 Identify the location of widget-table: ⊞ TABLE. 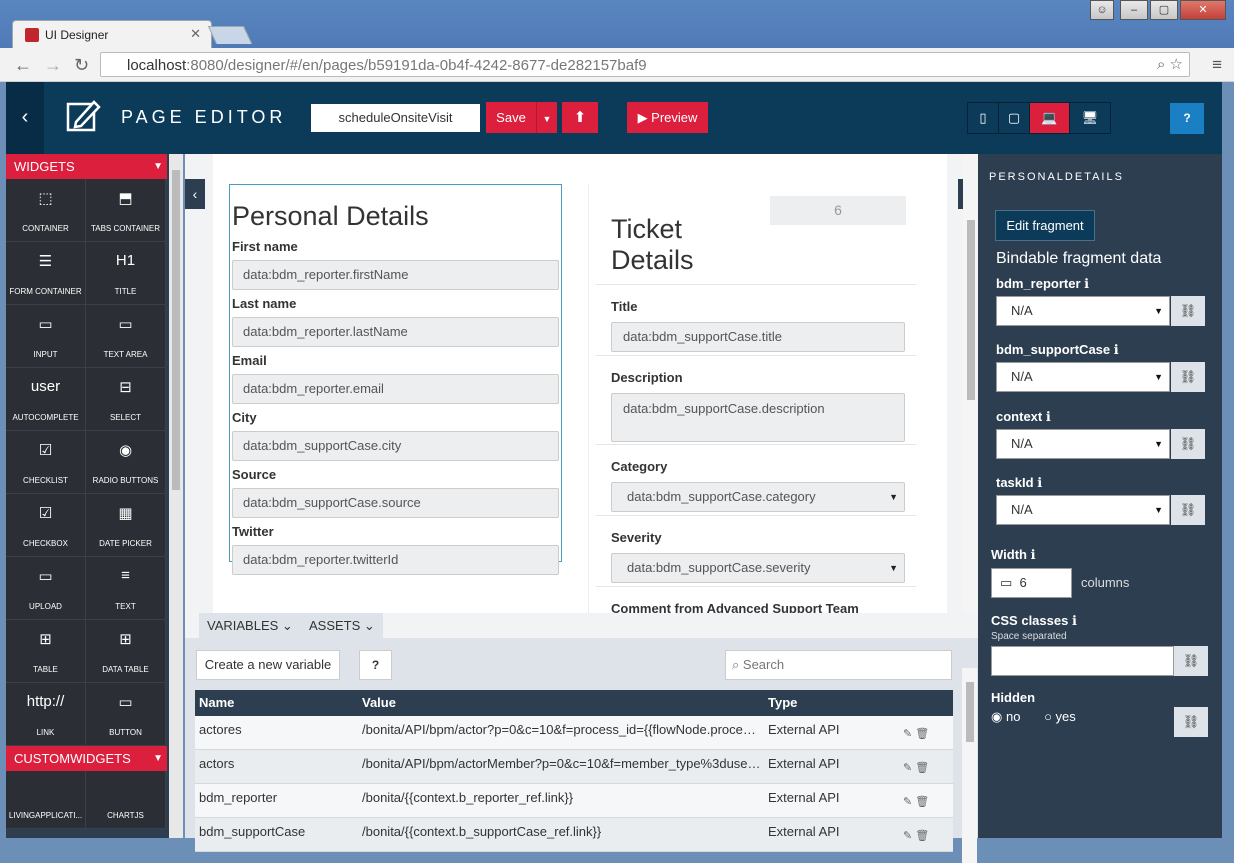
(46, 651).